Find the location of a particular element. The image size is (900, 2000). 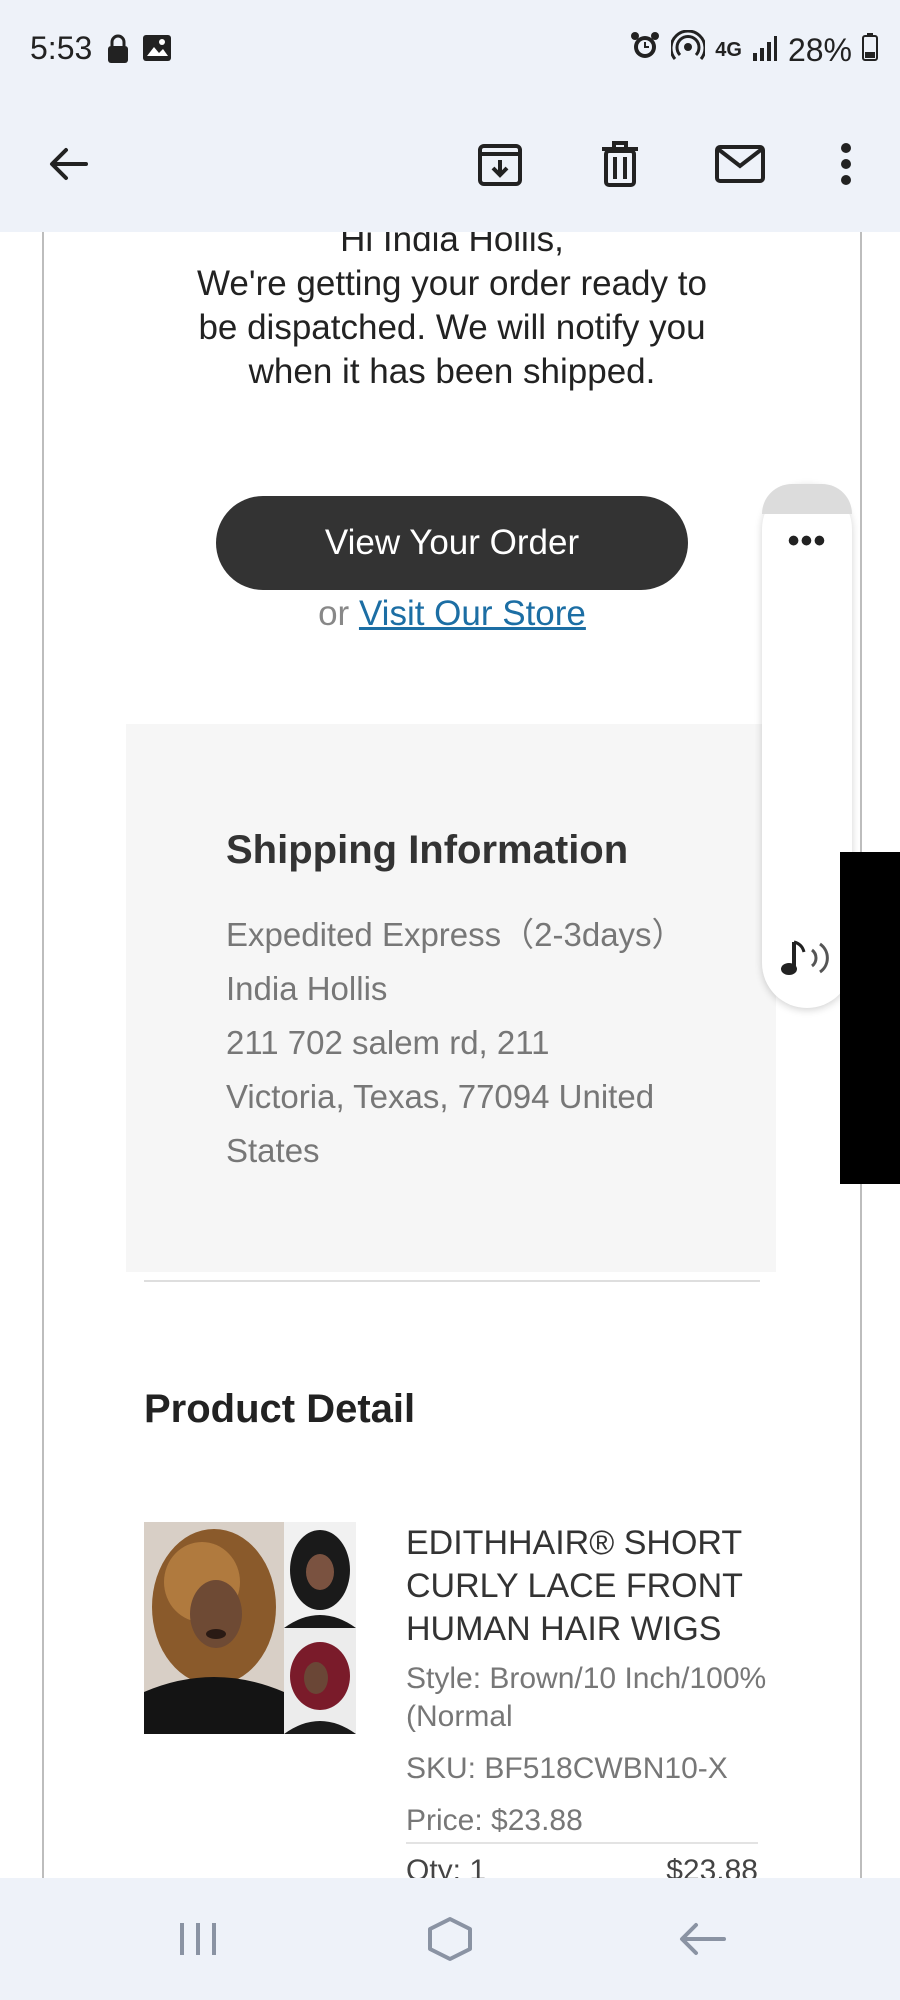

or-visit-store: or Visit Our Store is located at coordinates (452, 614).